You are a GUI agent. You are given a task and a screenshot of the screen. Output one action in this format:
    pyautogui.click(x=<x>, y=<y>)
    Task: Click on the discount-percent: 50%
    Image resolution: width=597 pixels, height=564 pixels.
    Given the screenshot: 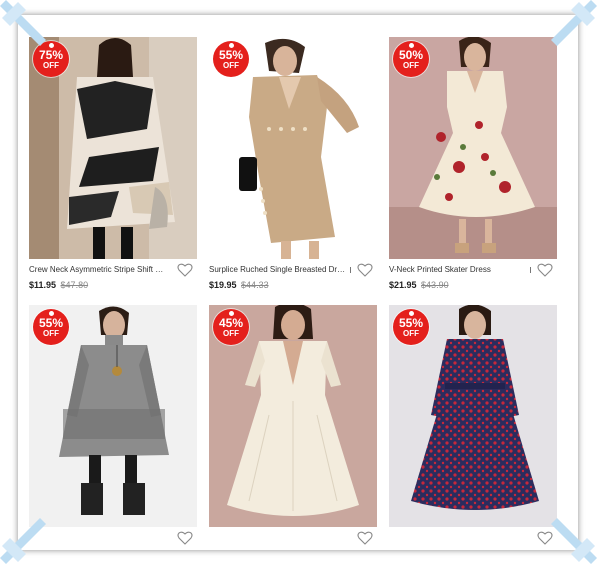 What is the action you would take?
    pyautogui.click(x=411, y=55)
    